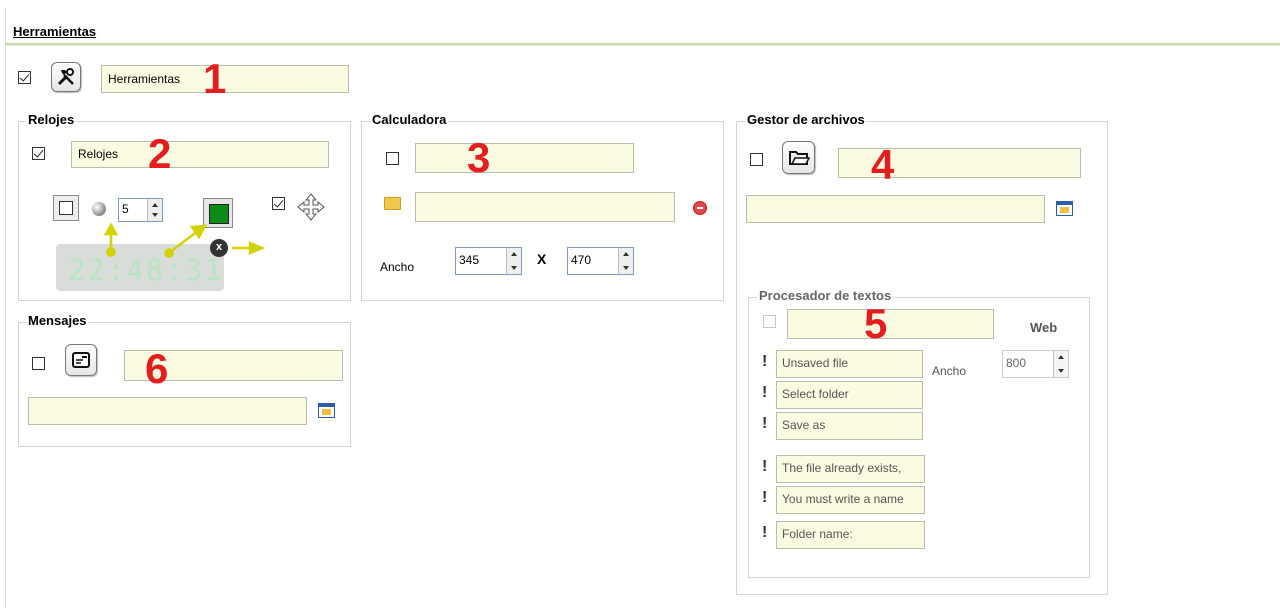 Image resolution: width=1280 pixels, height=608 pixels. I want to click on tools-icon-button, so click(66, 77).